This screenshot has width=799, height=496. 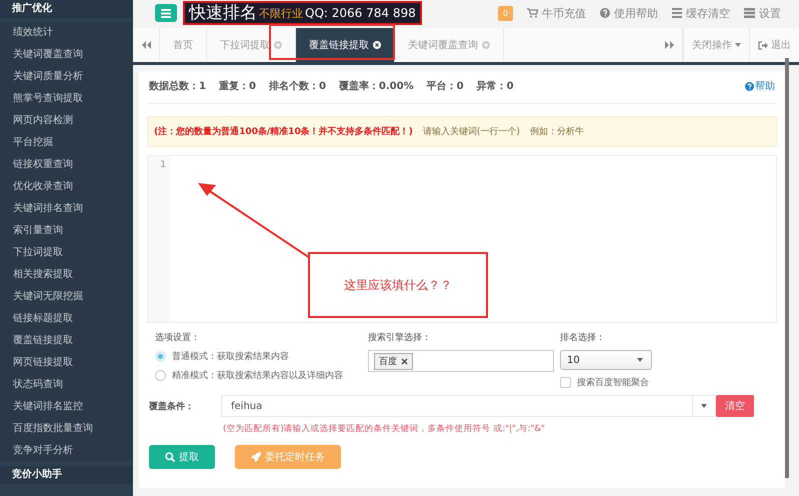 I want to click on sidebar-item: 网页链接提取, so click(x=66, y=363).